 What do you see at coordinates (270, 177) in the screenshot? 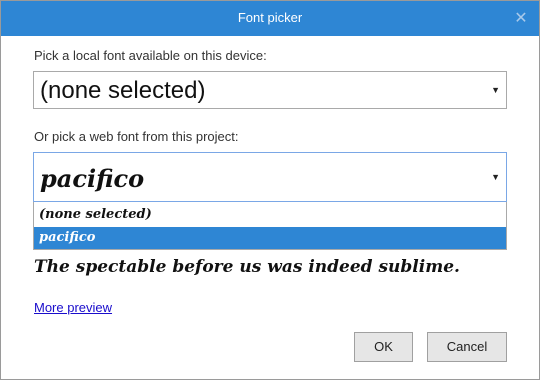
I see `web-font-select: pacifico ▼` at bounding box center [270, 177].